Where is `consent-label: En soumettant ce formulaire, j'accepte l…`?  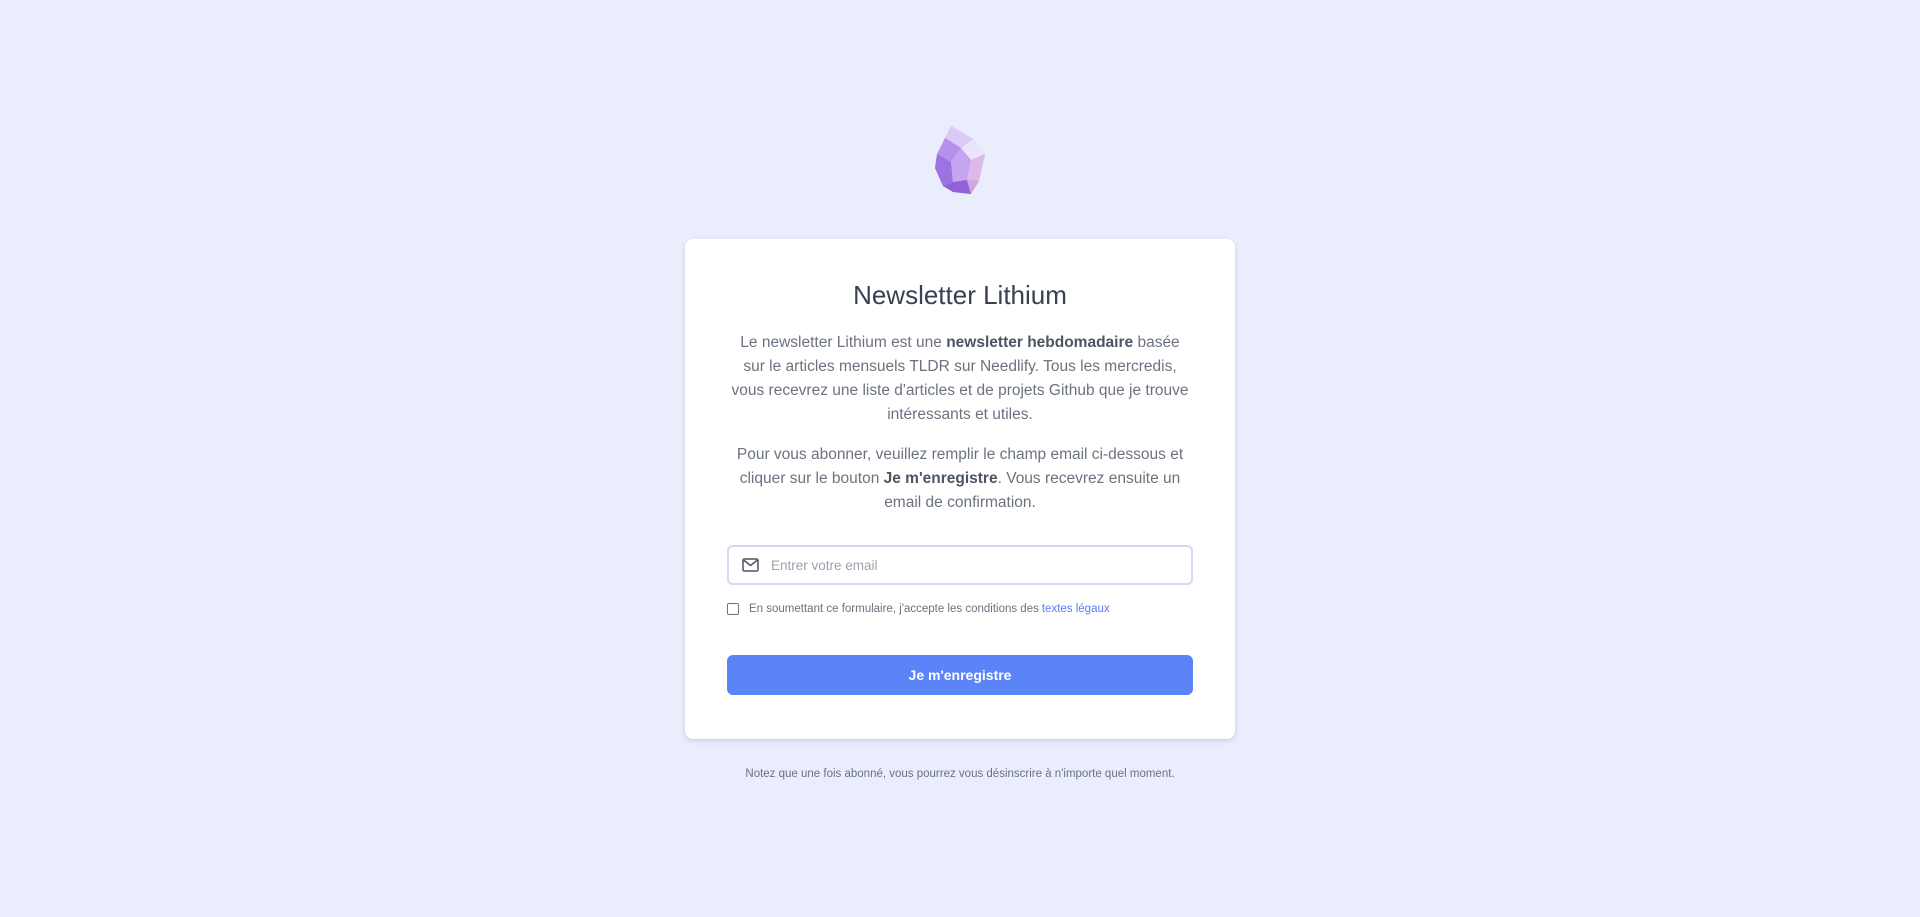 consent-label: En soumettant ce formulaire, j'accepte l… is located at coordinates (894, 609).